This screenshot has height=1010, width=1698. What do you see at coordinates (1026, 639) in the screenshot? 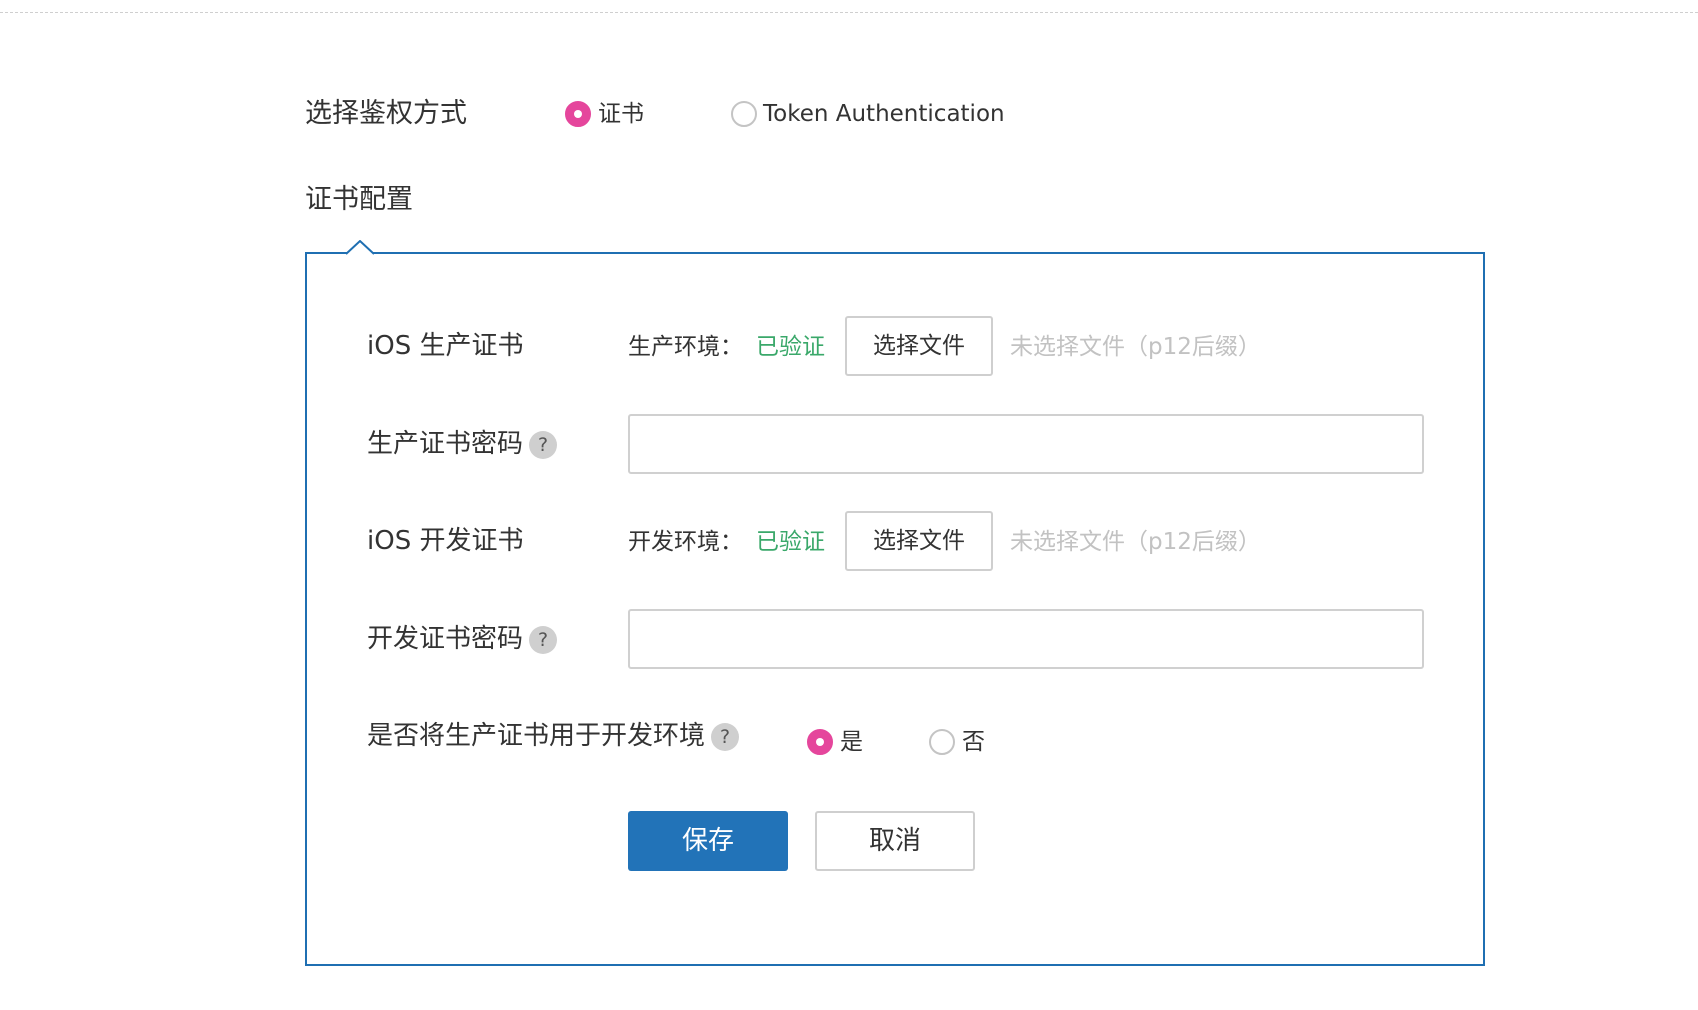
I see `dev-password-input` at bounding box center [1026, 639].